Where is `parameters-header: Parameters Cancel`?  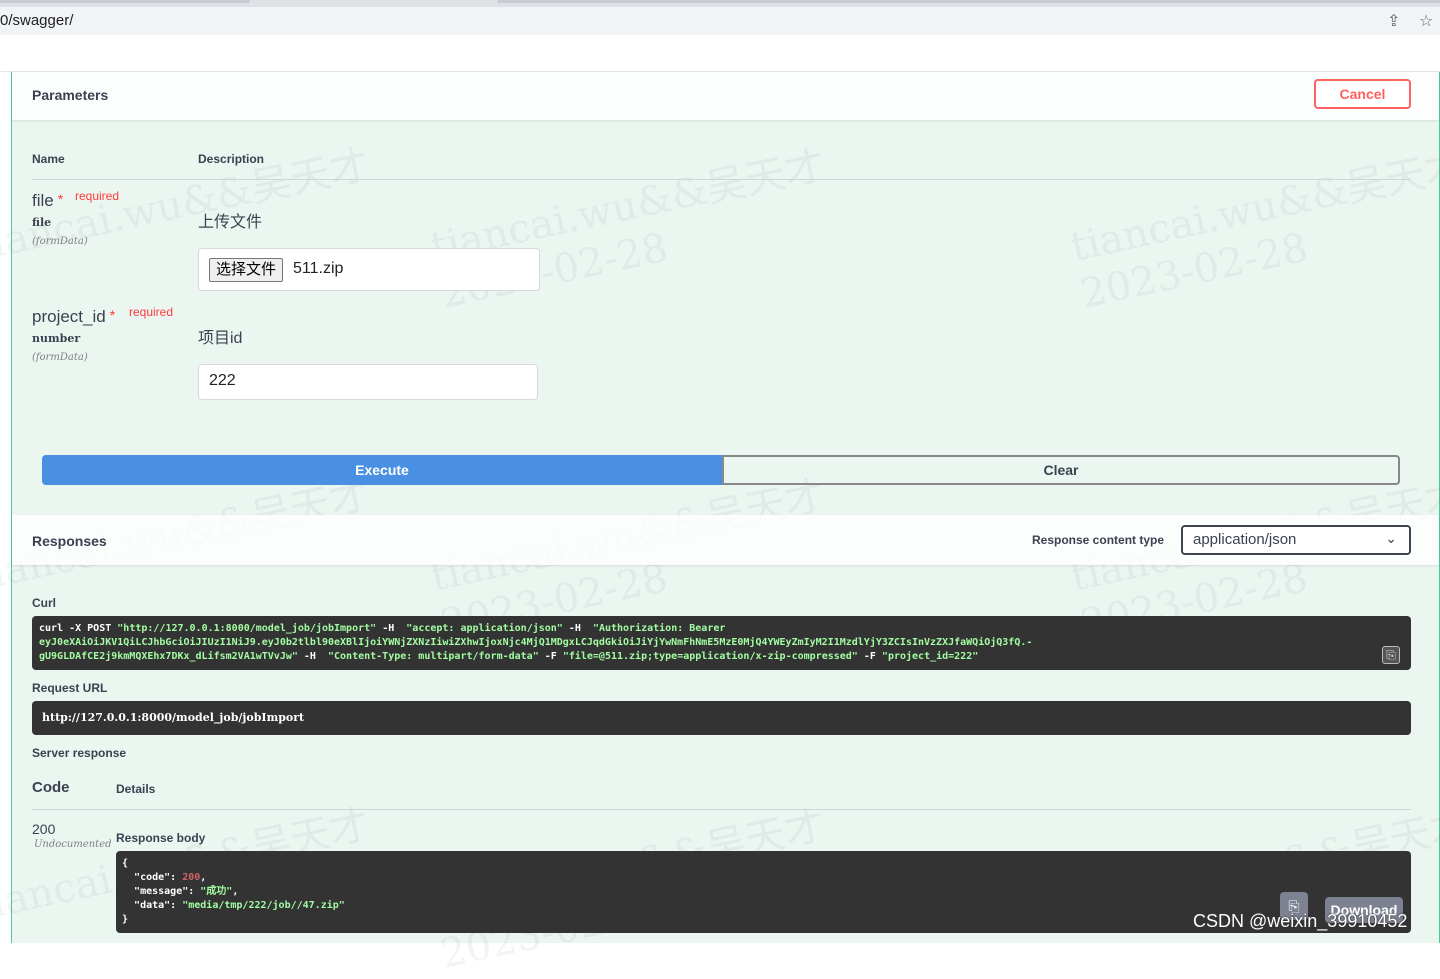
parameters-header: Parameters Cancel is located at coordinates (725, 96).